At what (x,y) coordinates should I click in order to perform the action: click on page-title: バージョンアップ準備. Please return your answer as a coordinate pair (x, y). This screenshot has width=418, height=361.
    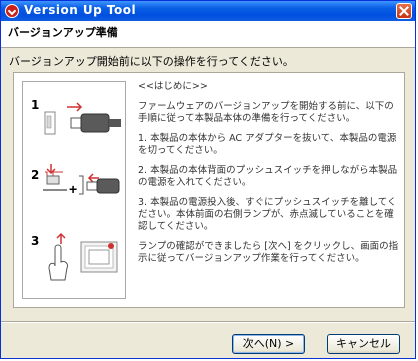
    Looking at the image, I should click on (63, 32).